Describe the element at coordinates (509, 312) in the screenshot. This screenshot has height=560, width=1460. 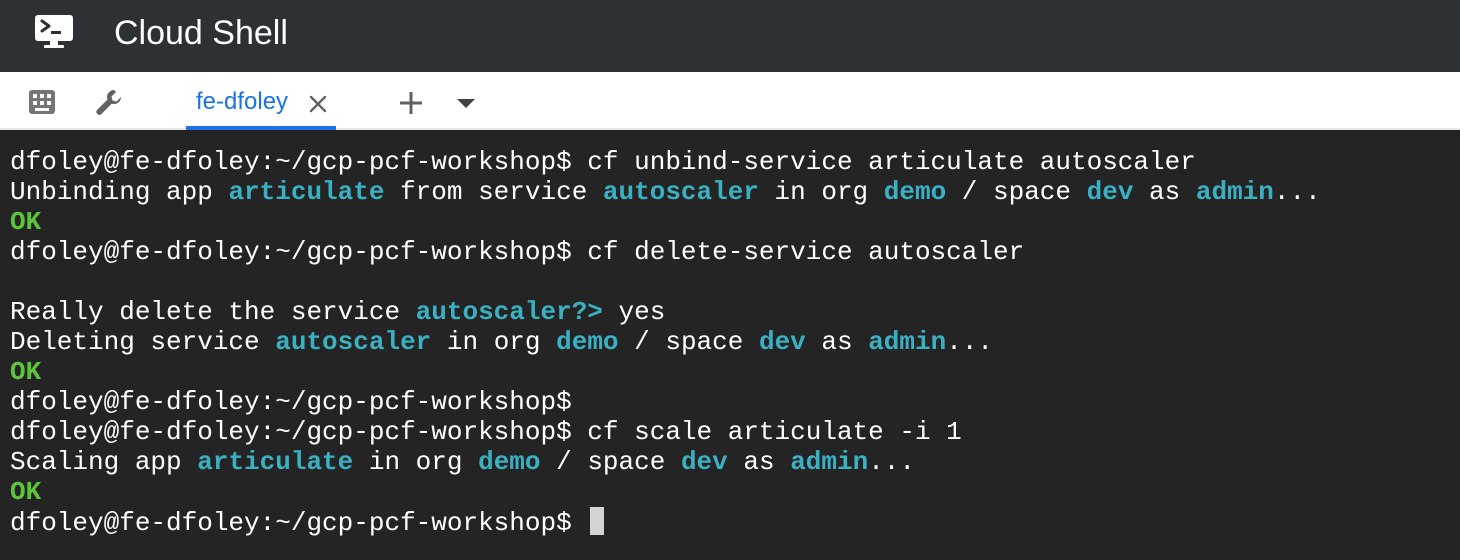
I see `highlighted-term: autoscaler?>` at that location.